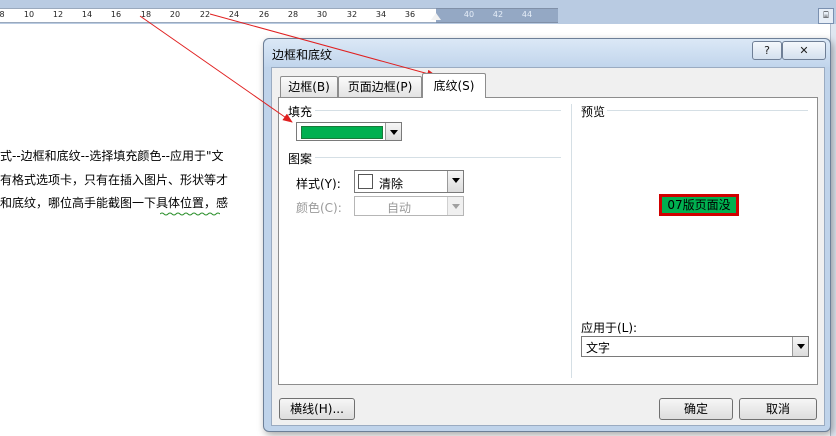  I want to click on annotation-arrow-to-shading-tab, so click(323, 45).